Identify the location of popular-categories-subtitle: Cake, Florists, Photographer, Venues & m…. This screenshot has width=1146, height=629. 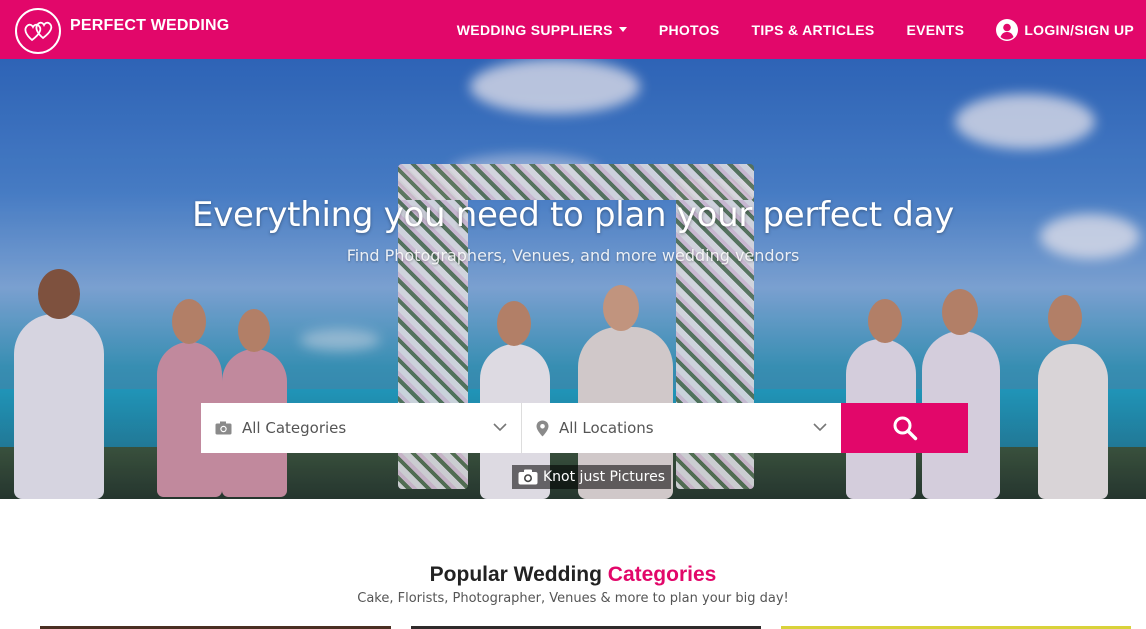
(573, 598).